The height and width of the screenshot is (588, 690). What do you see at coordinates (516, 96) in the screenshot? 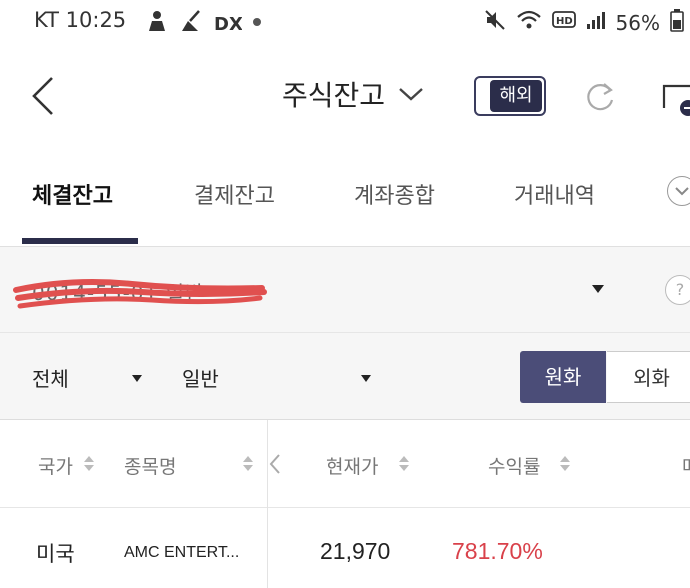
I see `toggle-label: 해외` at bounding box center [516, 96].